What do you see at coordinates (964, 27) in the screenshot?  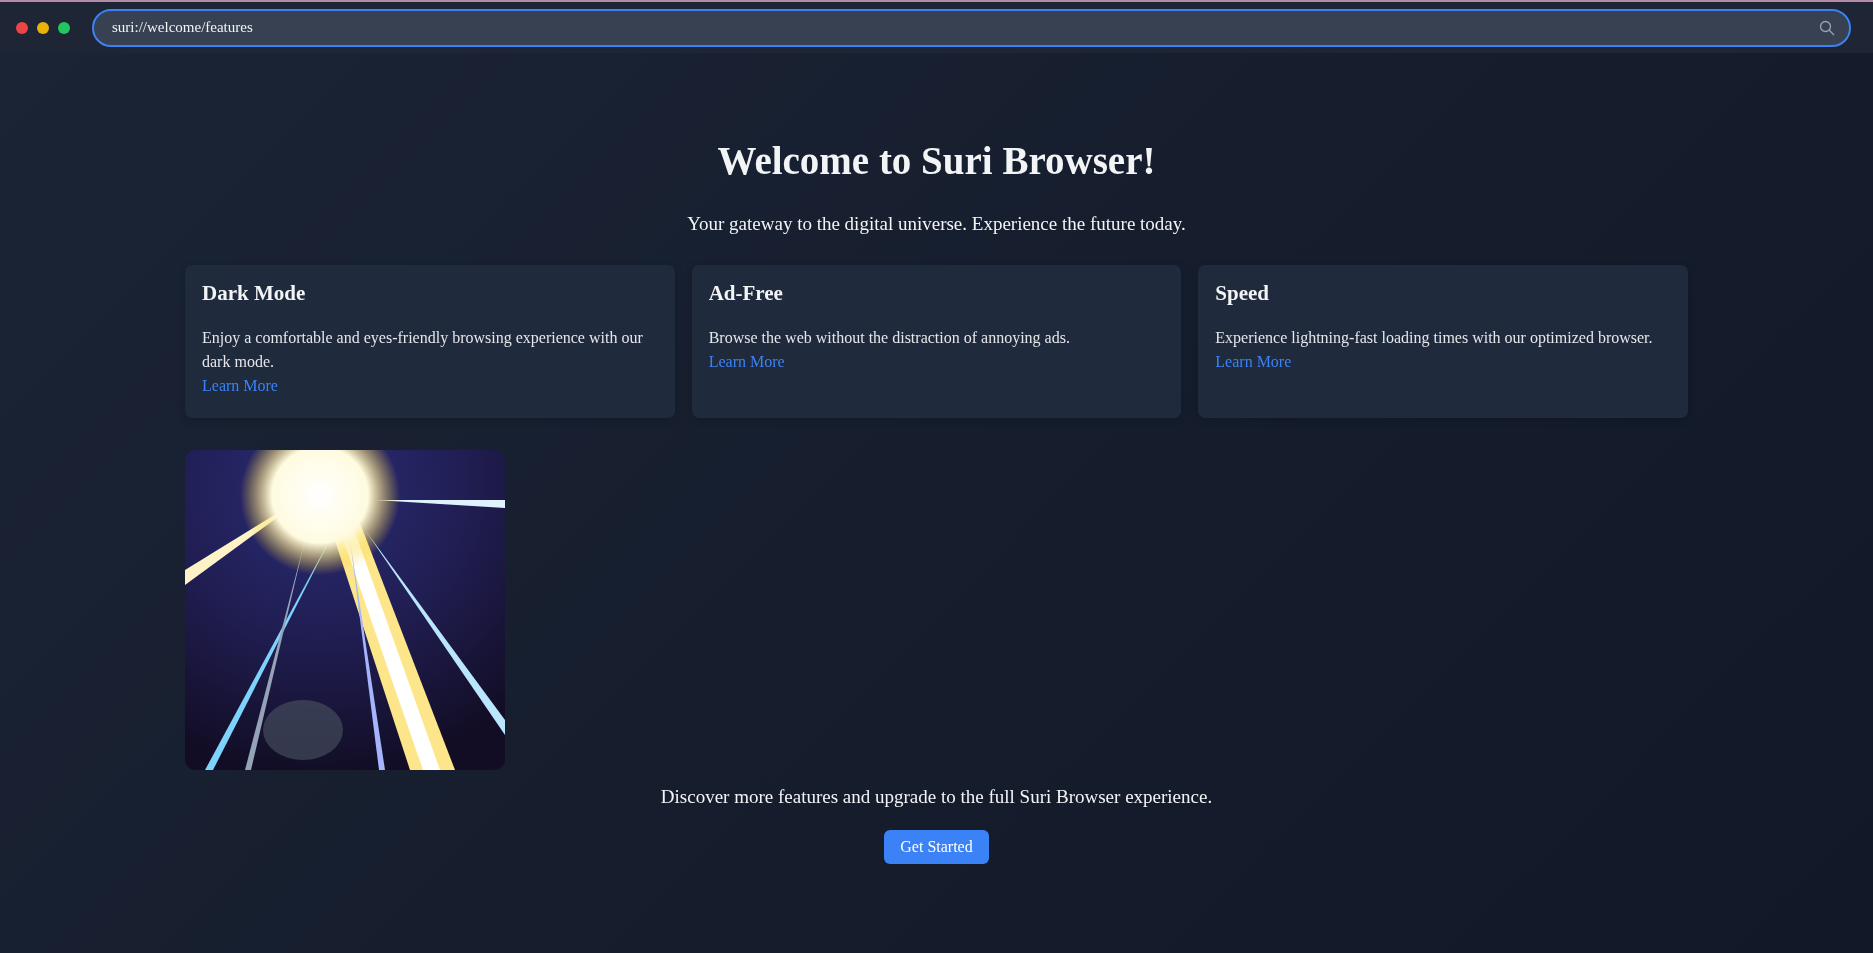 I see `address-input: suri://welcome/features` at bounding box center [964, 27].